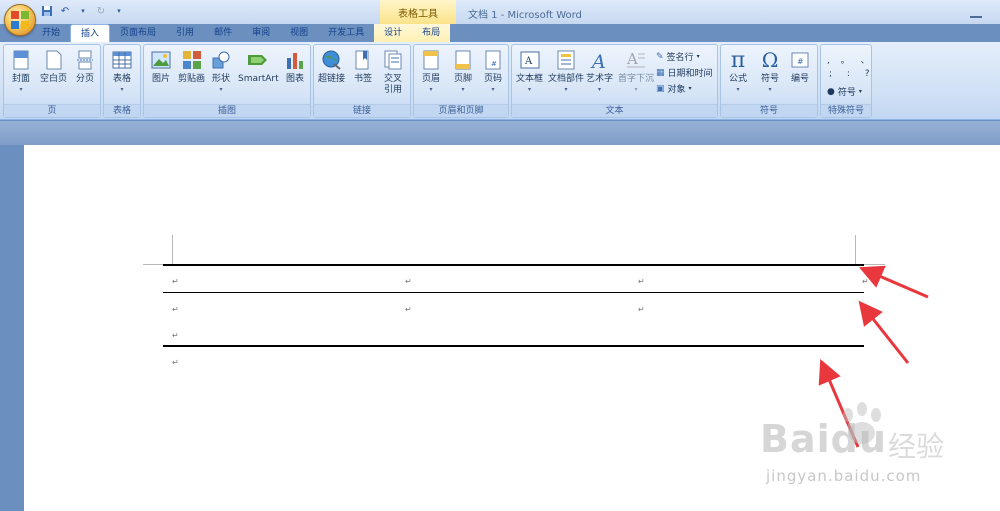  What do you see at coordinates (47, 11) in the screenshot?
I see `save-icon` at bounding box center [47, 11].